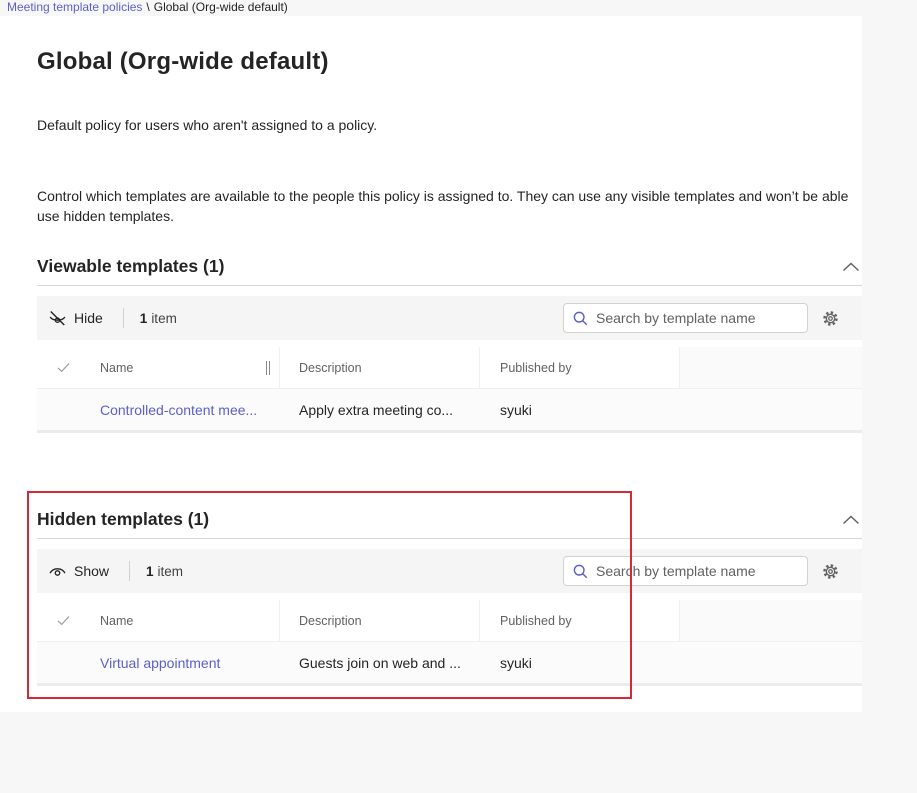 This screenshot has height=793, width=917. I want to click on hidden-table-header: Name Description Published by, so click(449, 621).